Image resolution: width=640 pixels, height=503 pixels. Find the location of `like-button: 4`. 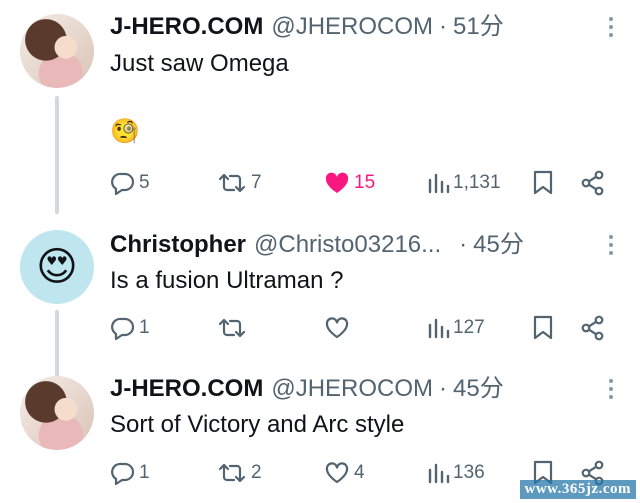

like-button: 4 is located at coordinates (344, 473).